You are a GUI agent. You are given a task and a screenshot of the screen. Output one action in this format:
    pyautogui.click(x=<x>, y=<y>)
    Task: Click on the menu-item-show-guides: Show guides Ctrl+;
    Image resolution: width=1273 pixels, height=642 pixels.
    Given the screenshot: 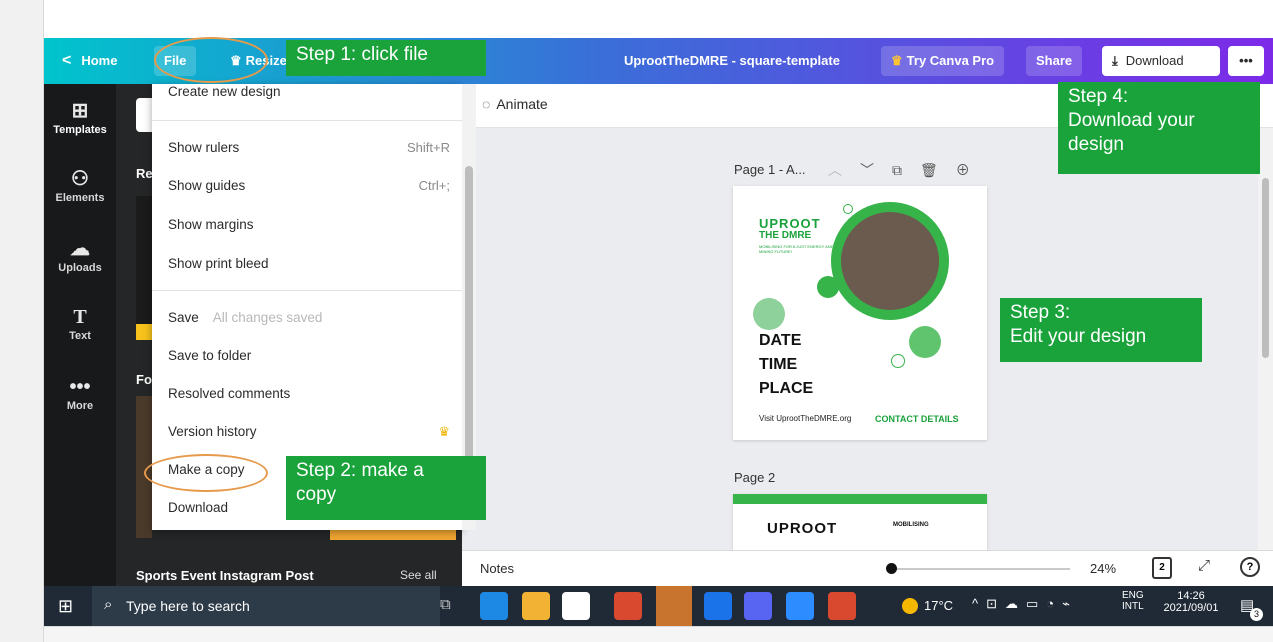 What is the action you would take?
    pyautogui.click(x=309, y=186)
    